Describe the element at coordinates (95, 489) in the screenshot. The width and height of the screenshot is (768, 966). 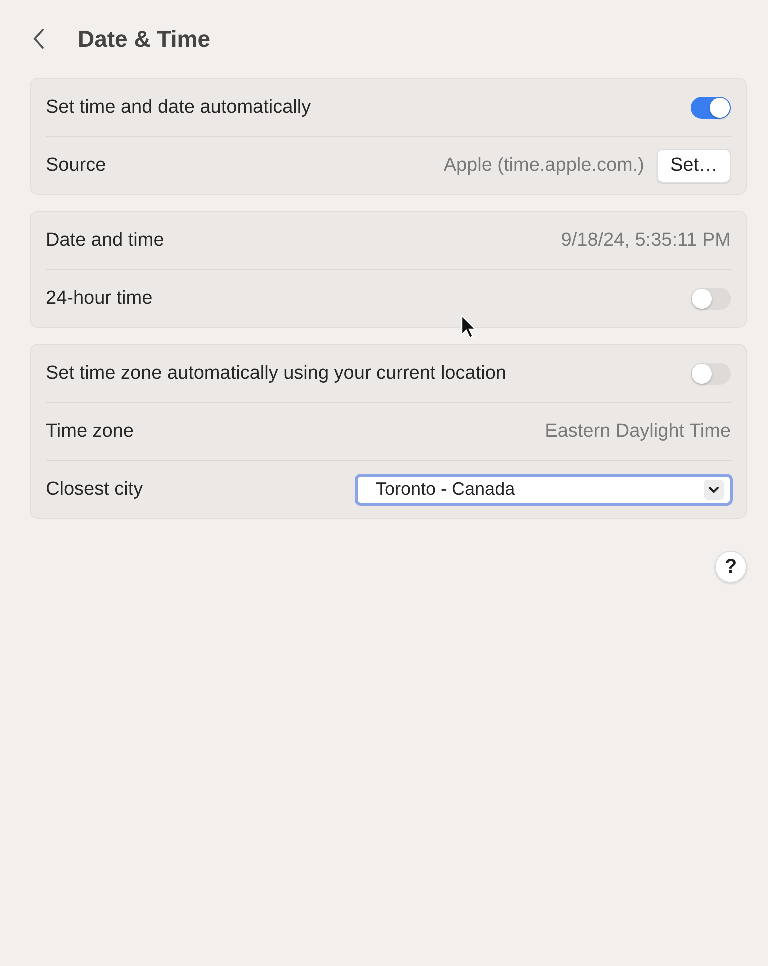
I see `setting-label: Closest city` at that location.